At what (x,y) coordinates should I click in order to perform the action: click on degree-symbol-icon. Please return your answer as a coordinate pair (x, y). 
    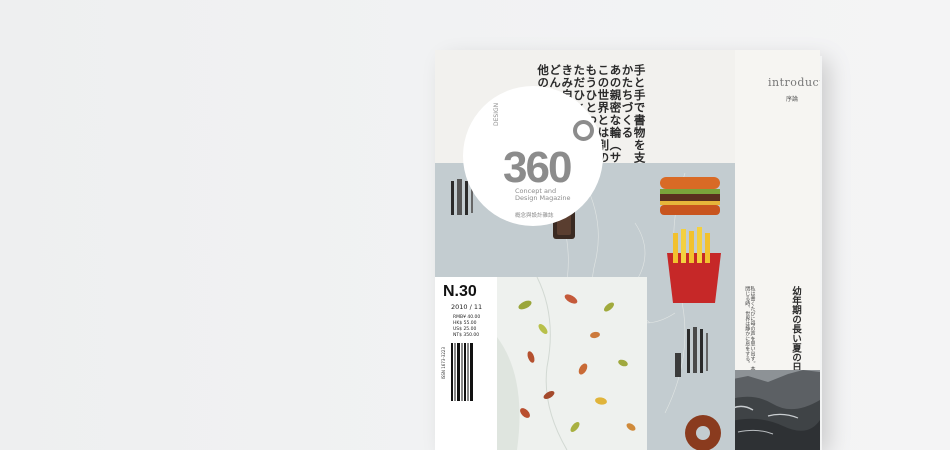
    Looking at the image, I should click on (583, 130).